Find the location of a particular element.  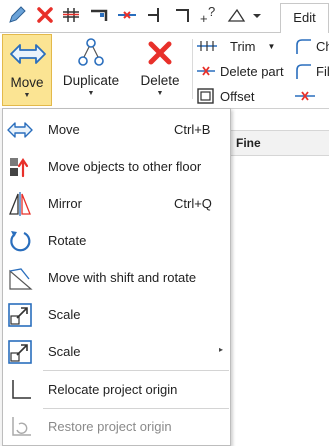

angle-icon is located at coordinates (237, 15).